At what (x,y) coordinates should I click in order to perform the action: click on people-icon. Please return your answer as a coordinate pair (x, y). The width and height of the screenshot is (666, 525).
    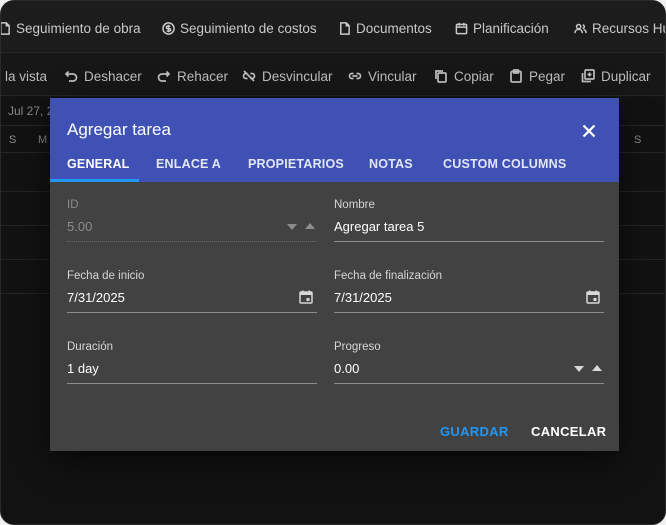
    Looking at the image, I should click on (580, 28).